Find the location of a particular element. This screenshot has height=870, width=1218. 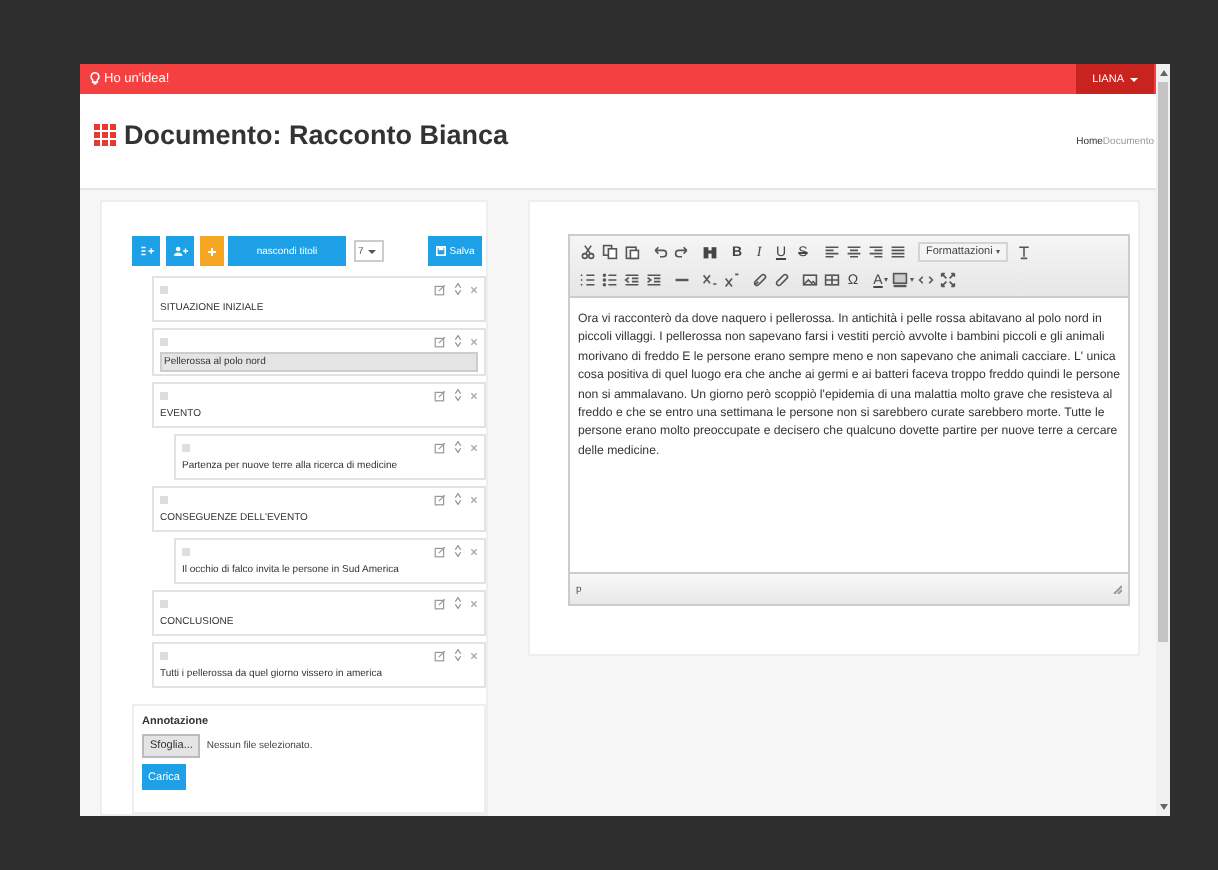

superscript-button is located at coordinates (731, 280).